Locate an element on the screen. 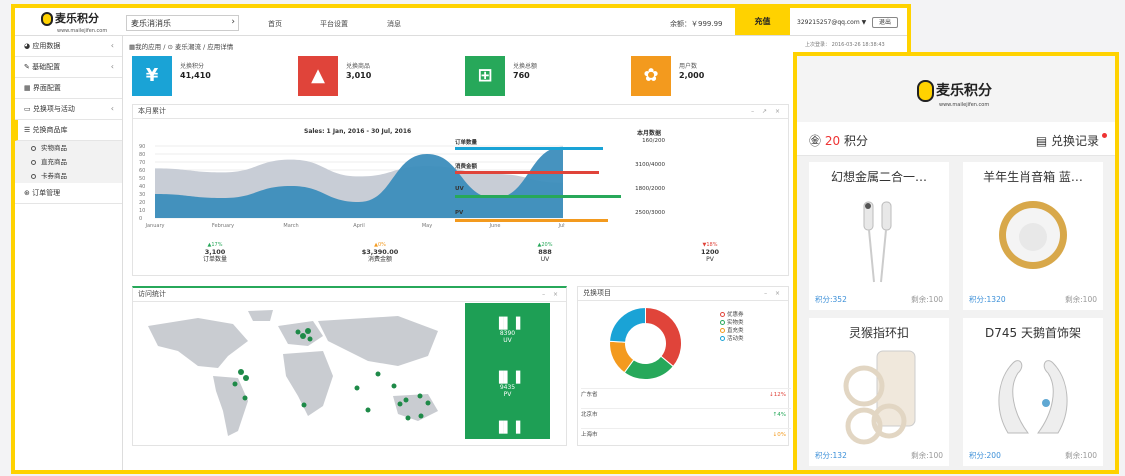 This screenshot has width=1125, height=476. y-tick-label: 50 is located at coordinates (142, 179).